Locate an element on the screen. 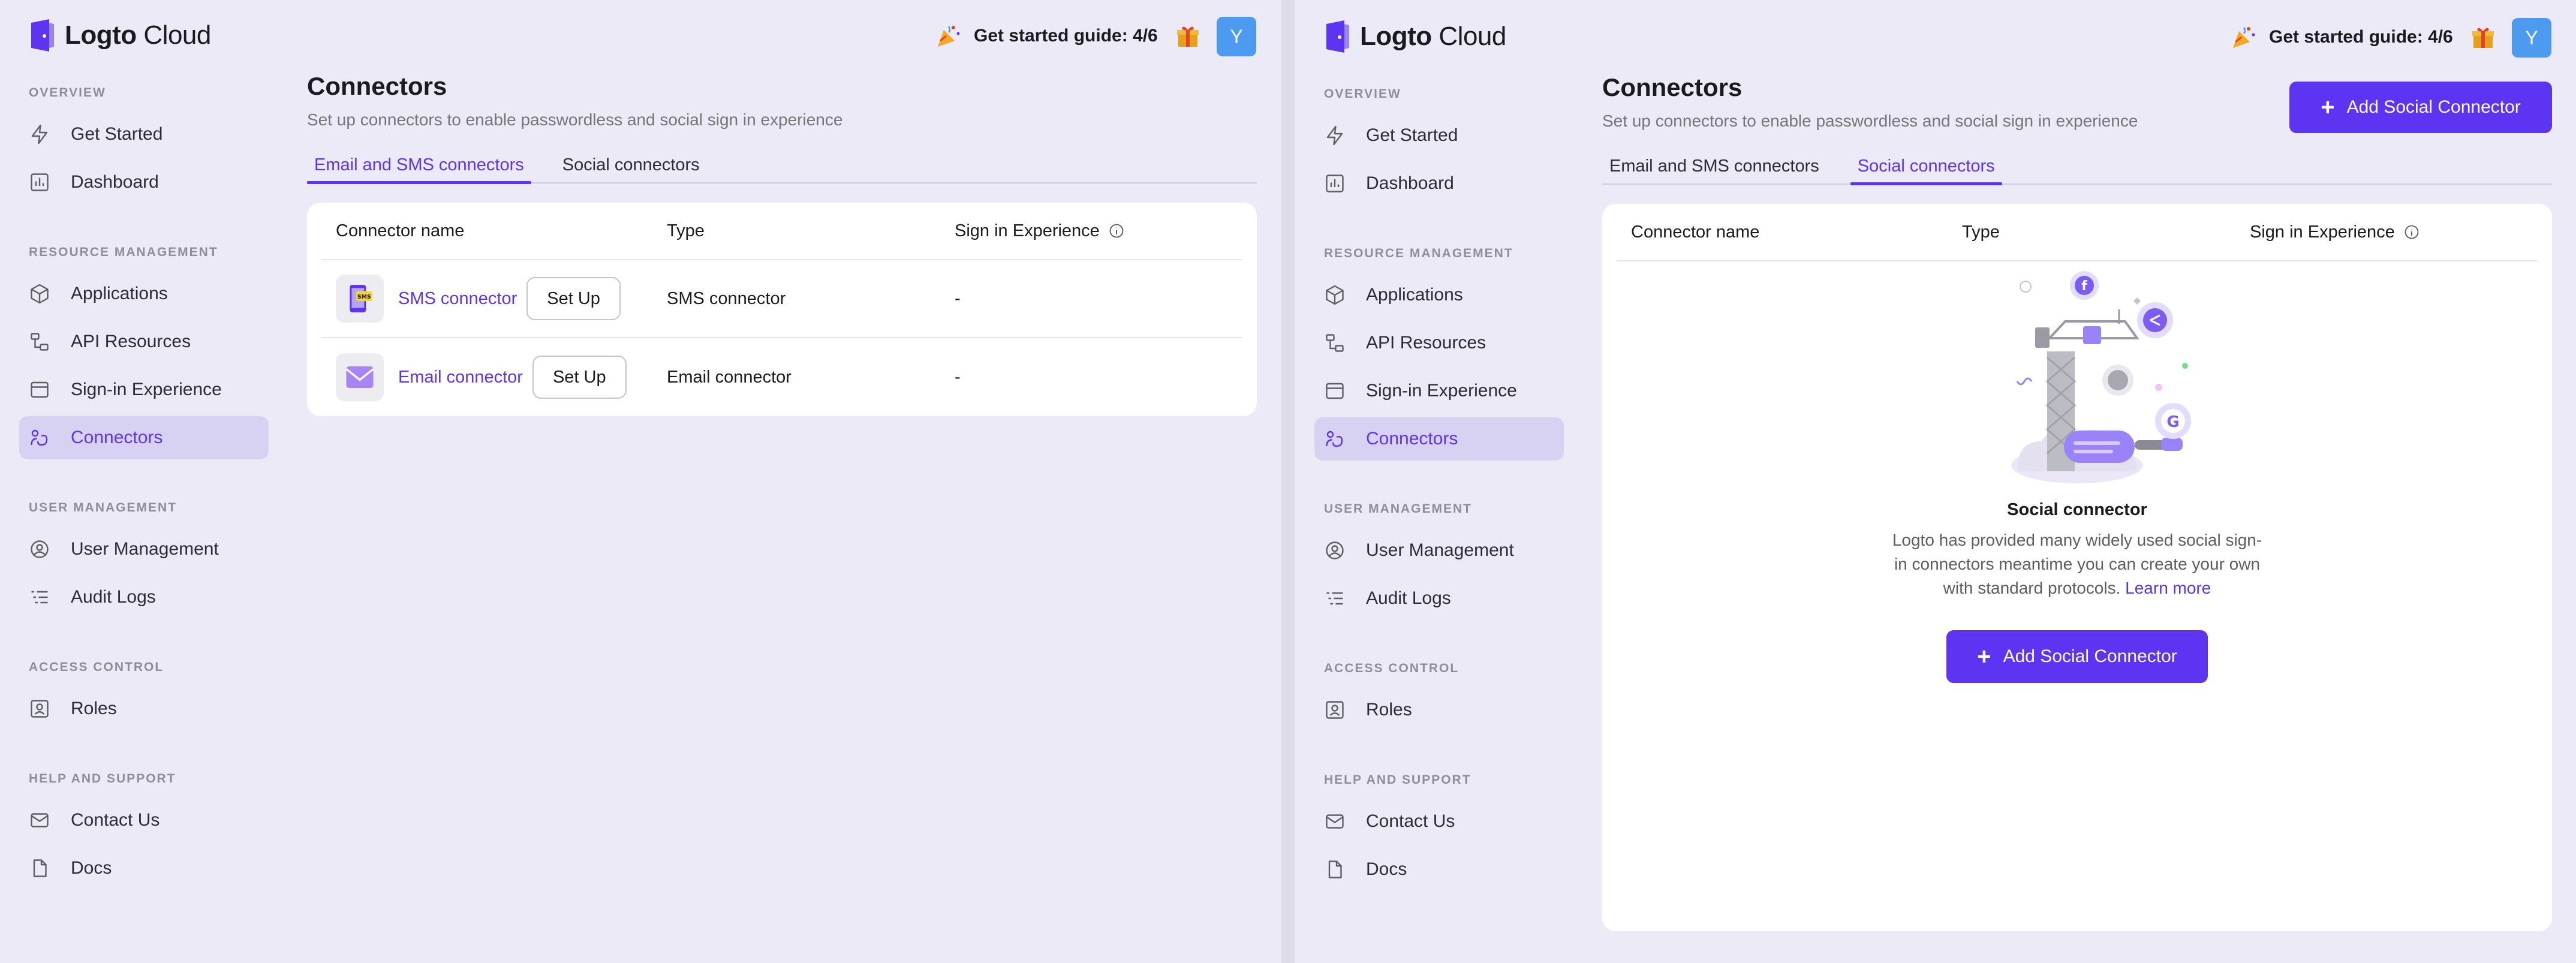  social-connector-illustration: f G is located at coordinates (2101, 377).